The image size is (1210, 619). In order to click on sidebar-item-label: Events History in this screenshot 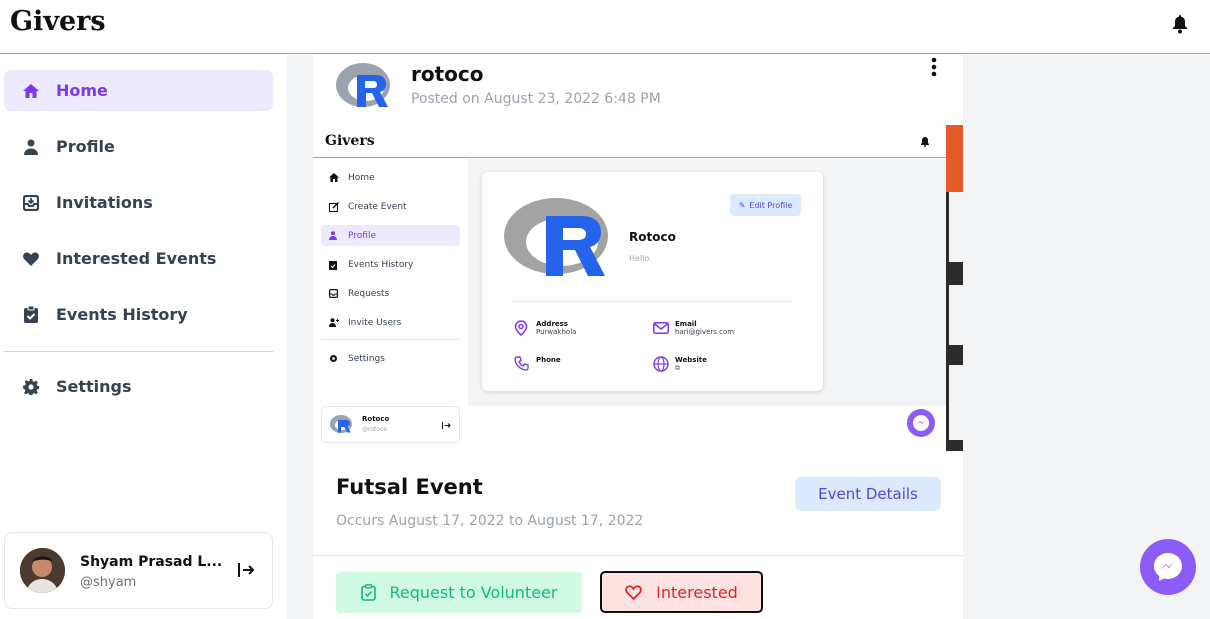, I will do `click(122, 314)`.